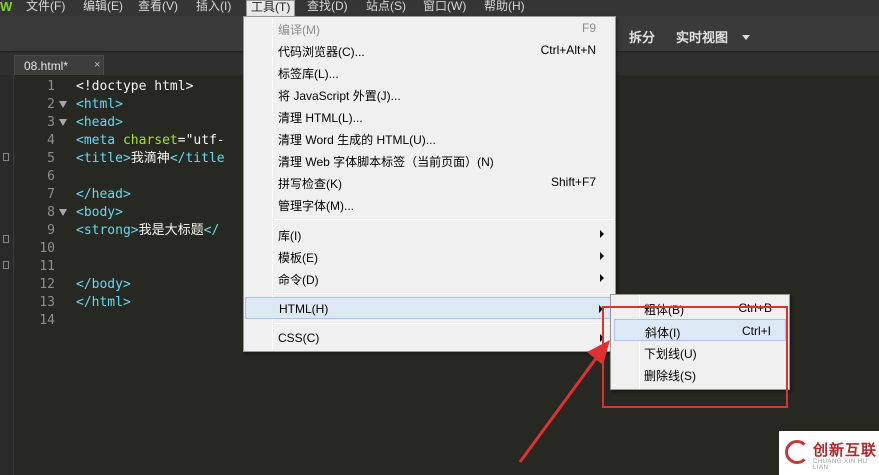 This screenshot has height=475, width=879. Describe the element at coordinates (103, 8) in the screenshot. I see `menu-edit: 编辑(E)` at that location.